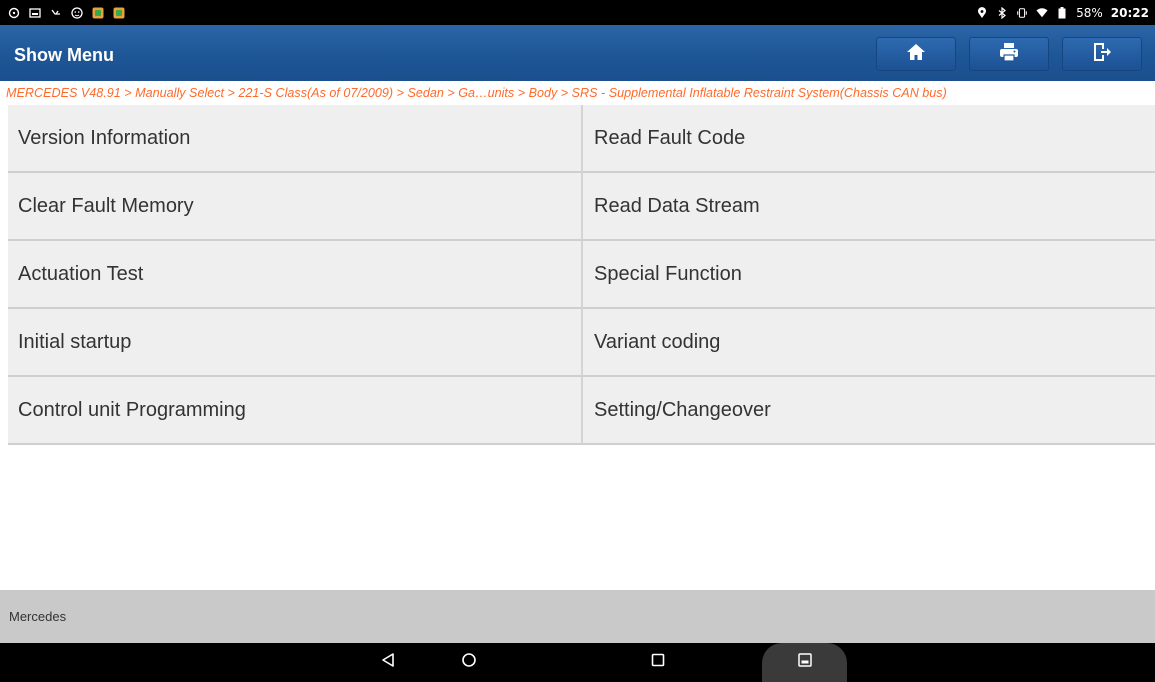 The image size is (1155, 682). I want to click on home-icon, so click(916, 54).